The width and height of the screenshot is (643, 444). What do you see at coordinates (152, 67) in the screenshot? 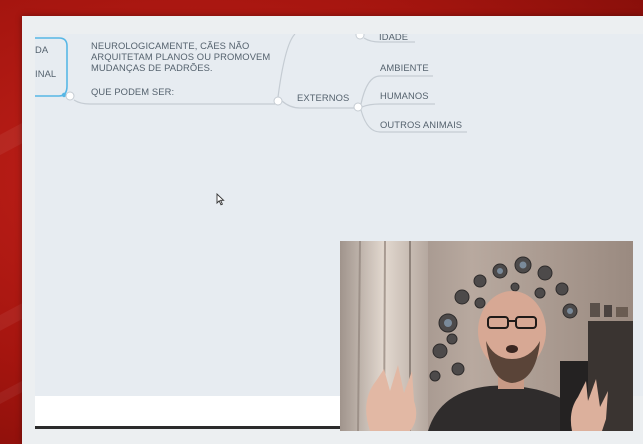
I see `note-line-3: MUDANÇAS DE PADRÕES.` at bounding box center [152, 67].